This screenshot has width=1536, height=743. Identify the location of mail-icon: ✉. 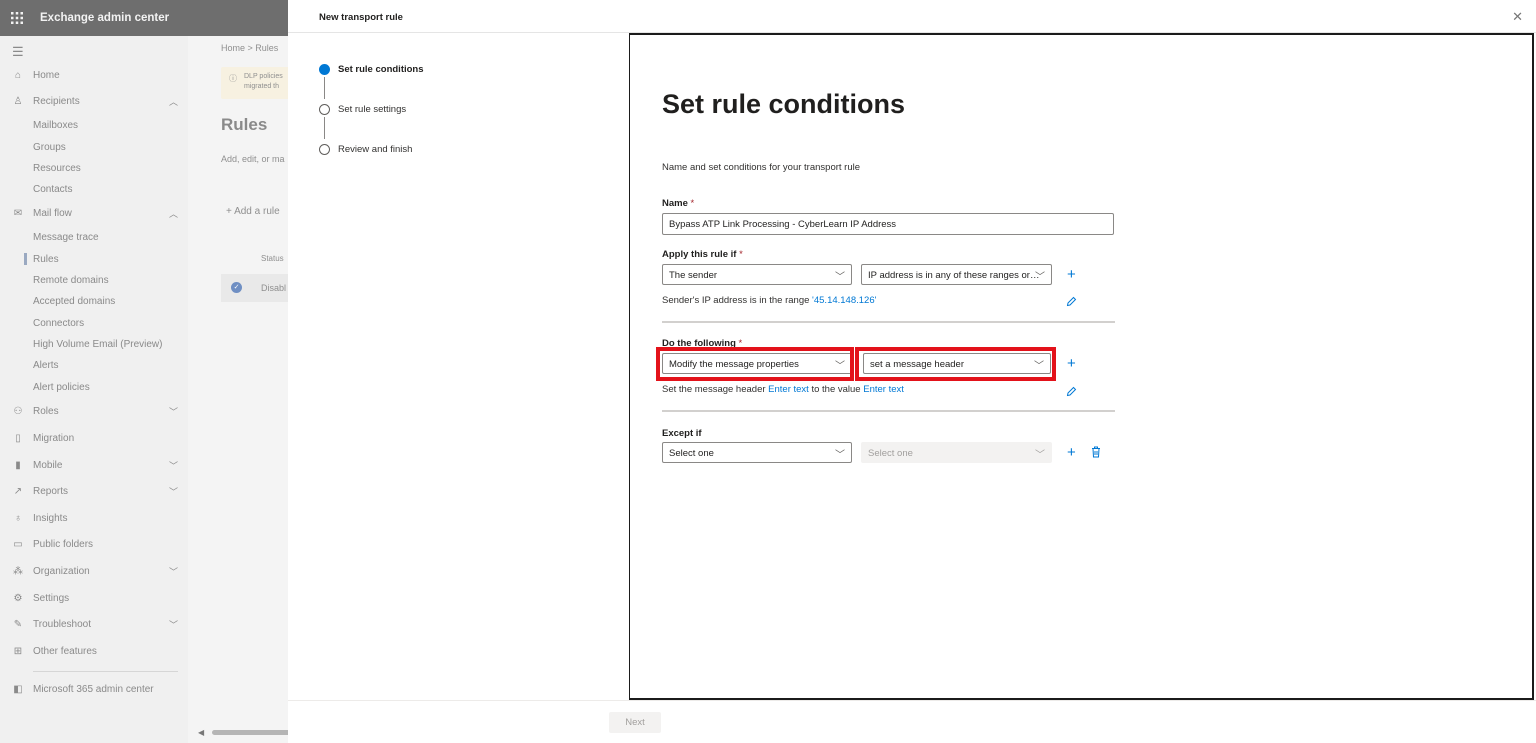
(18, 213).